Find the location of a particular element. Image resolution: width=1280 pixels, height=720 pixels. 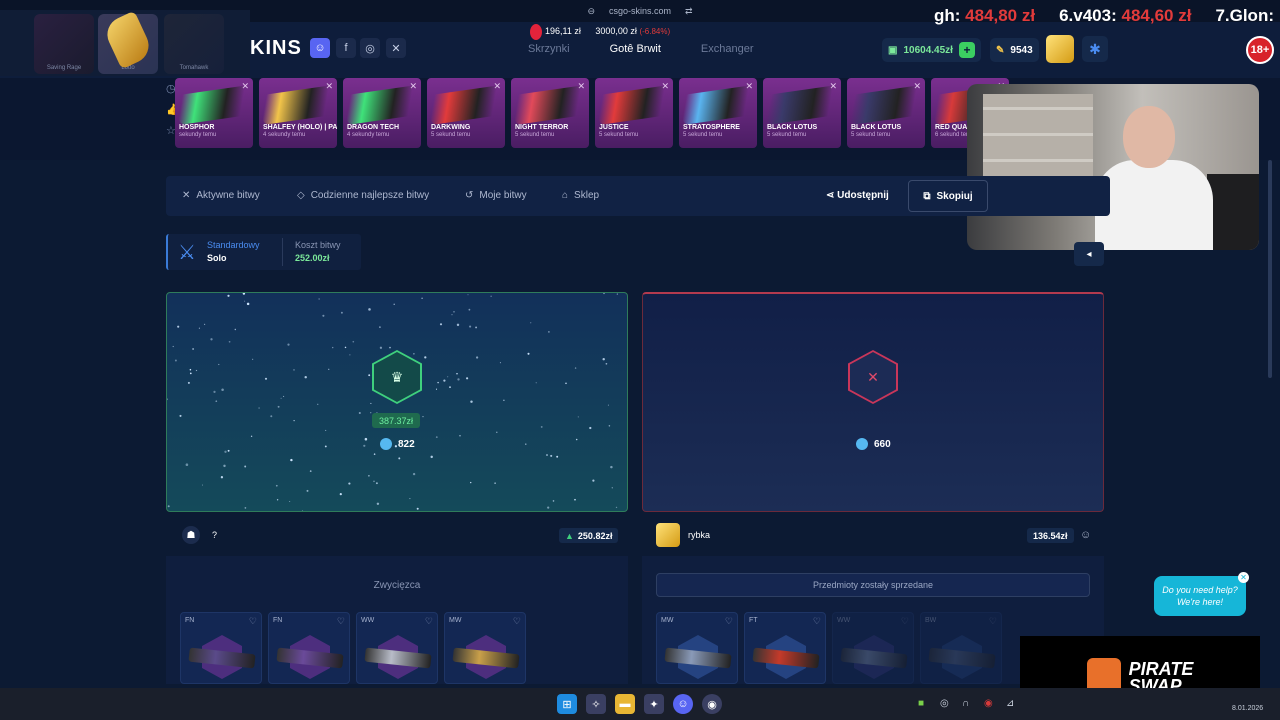

tab-active-battles: ✕ Aktywne bitwy is located at coordinates (221, 195).